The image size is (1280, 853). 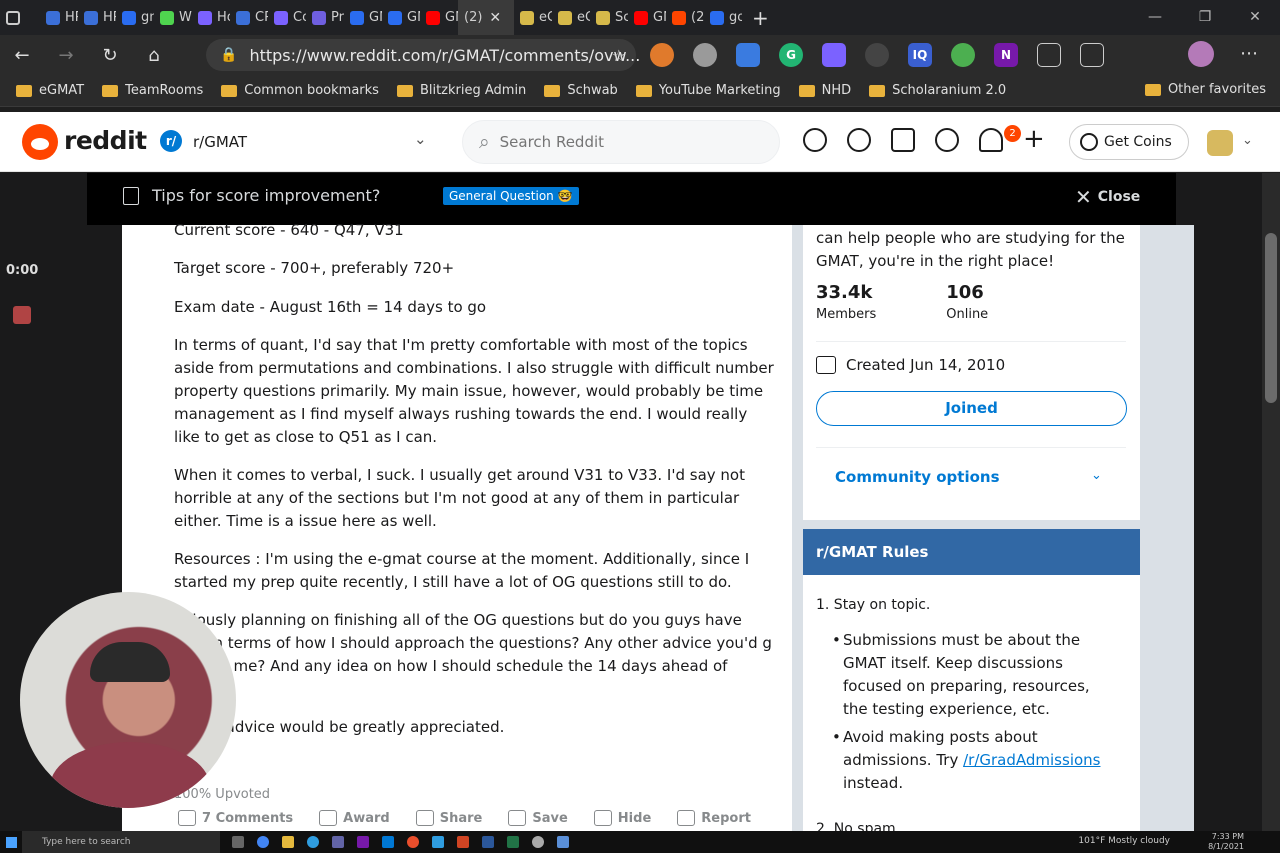 What do you see at coordinates (1049, 55) in the screenshot?
I see `puzzle-icon` at bounding box center [1049, 55].